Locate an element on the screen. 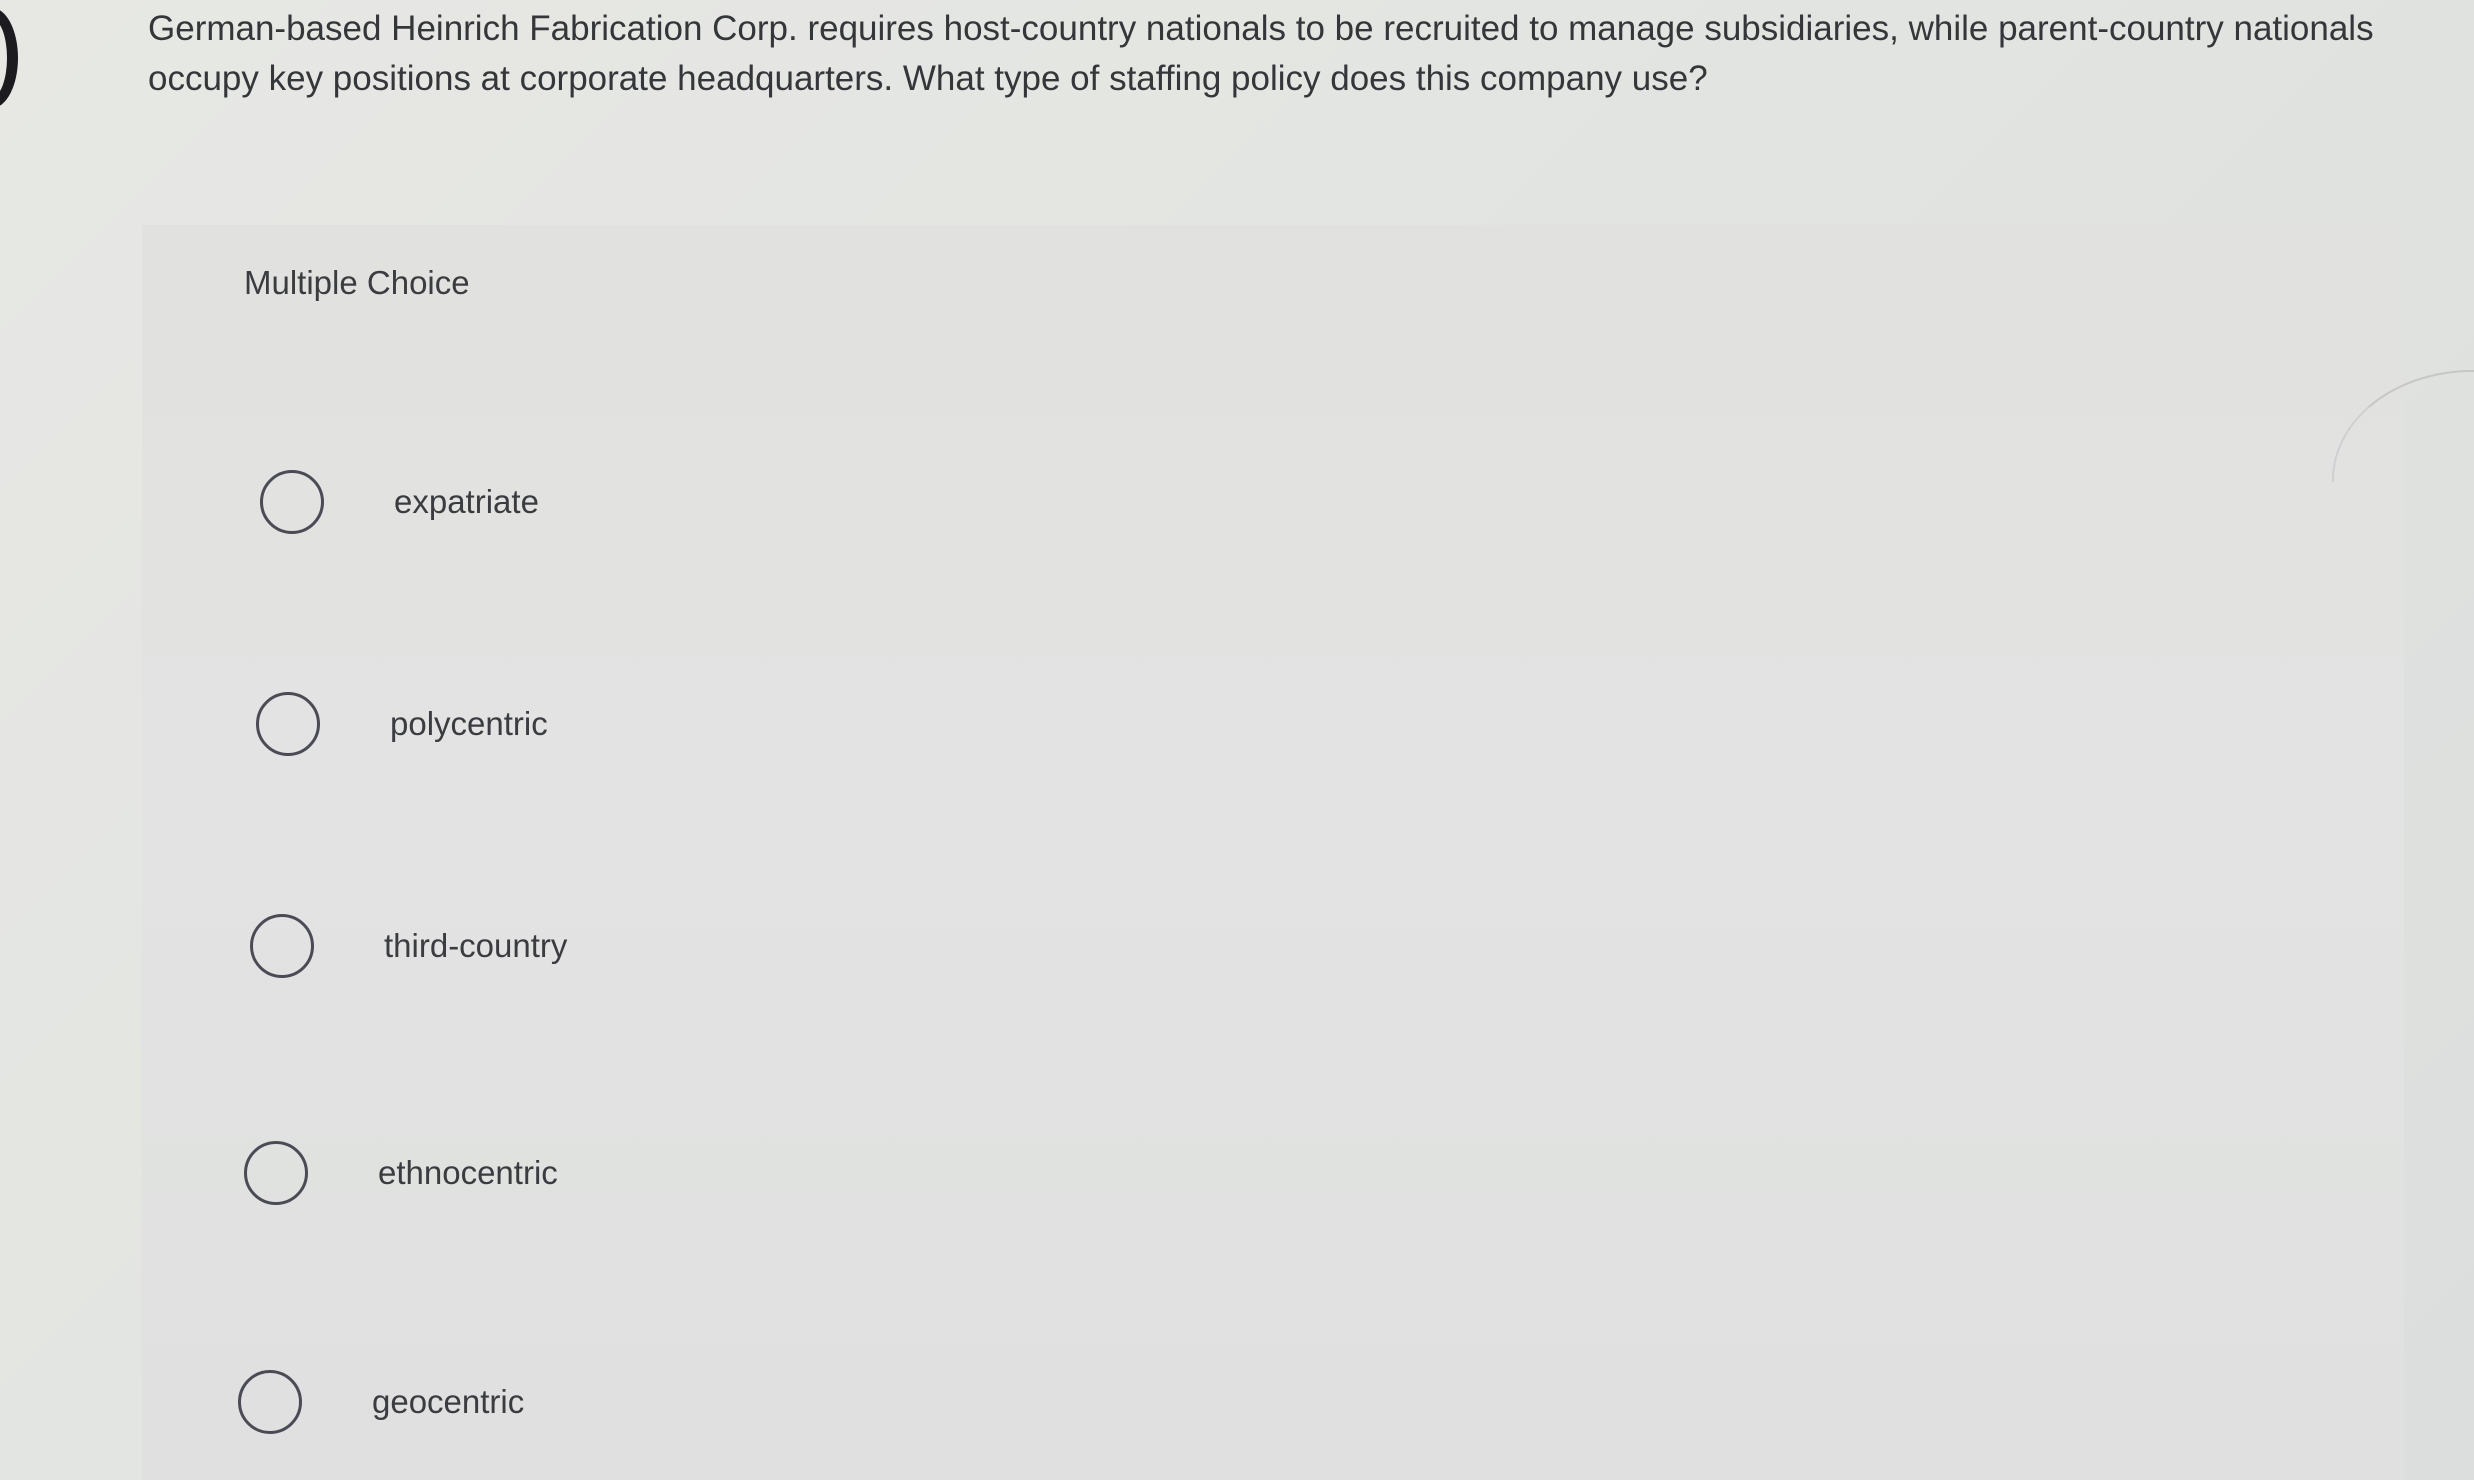  answer-option-expatriate: expatriate is located at coordinates (399, 502).